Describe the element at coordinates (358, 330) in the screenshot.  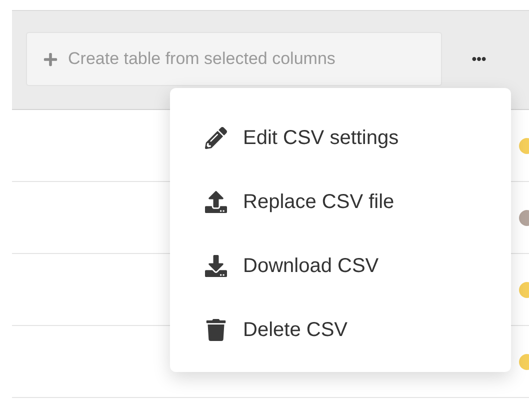
I see `menu-item: Delete CSV` at that location.